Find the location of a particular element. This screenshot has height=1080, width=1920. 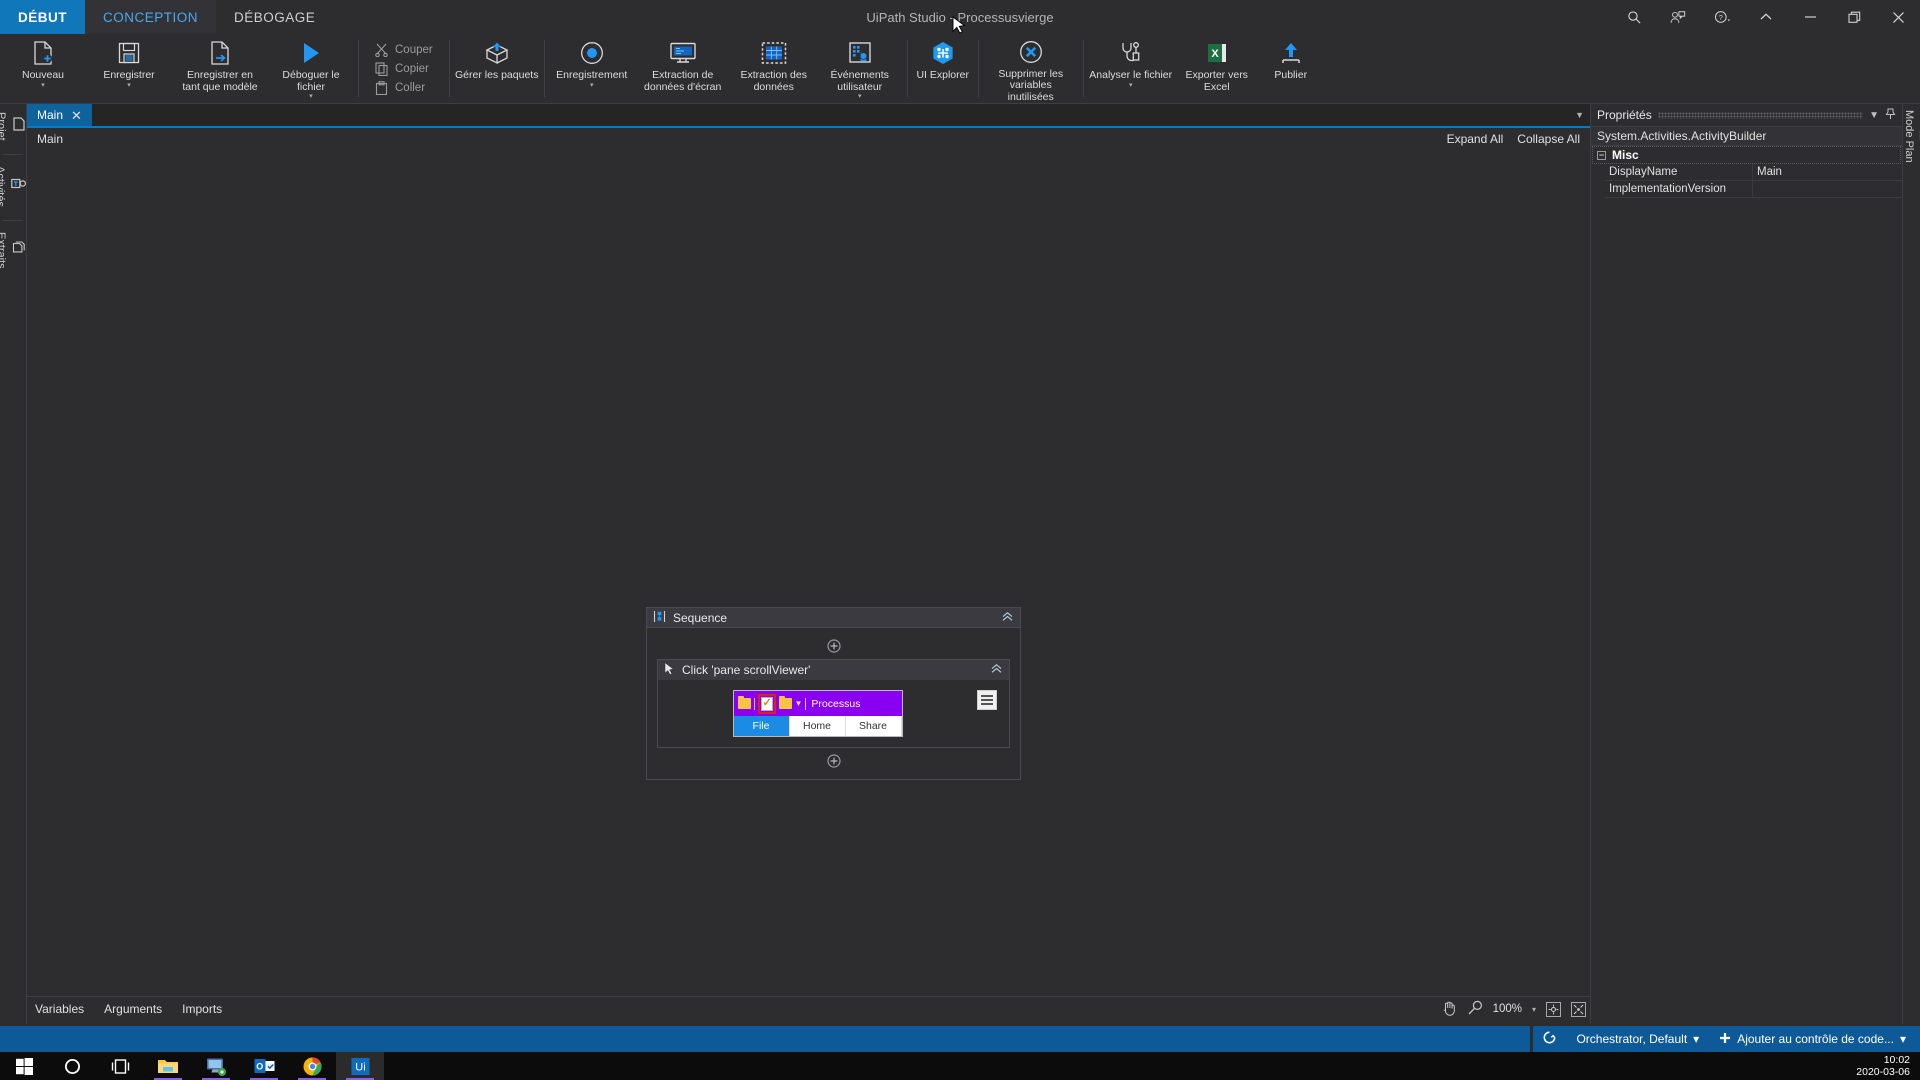

add-activity-bottom is located at coordinates (833, 761).